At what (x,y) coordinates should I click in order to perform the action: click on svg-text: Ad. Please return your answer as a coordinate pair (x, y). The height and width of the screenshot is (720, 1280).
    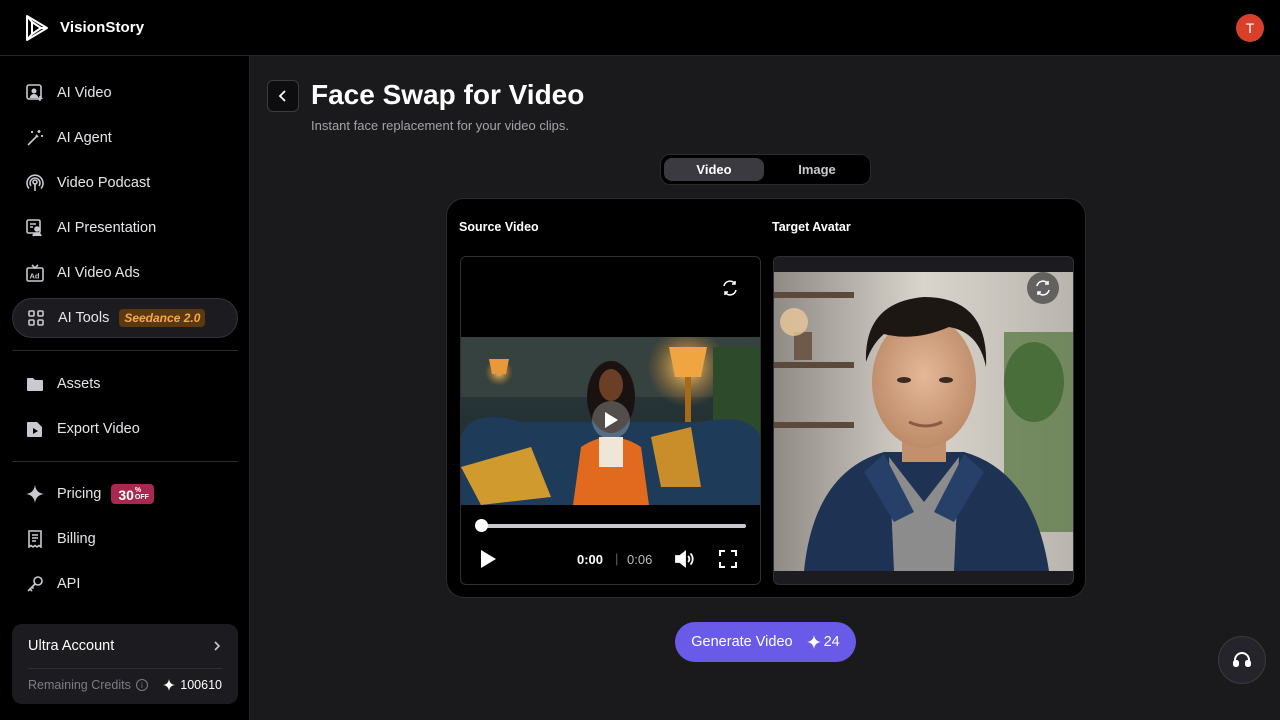
    Looking at the image, I should click on (35, 276).